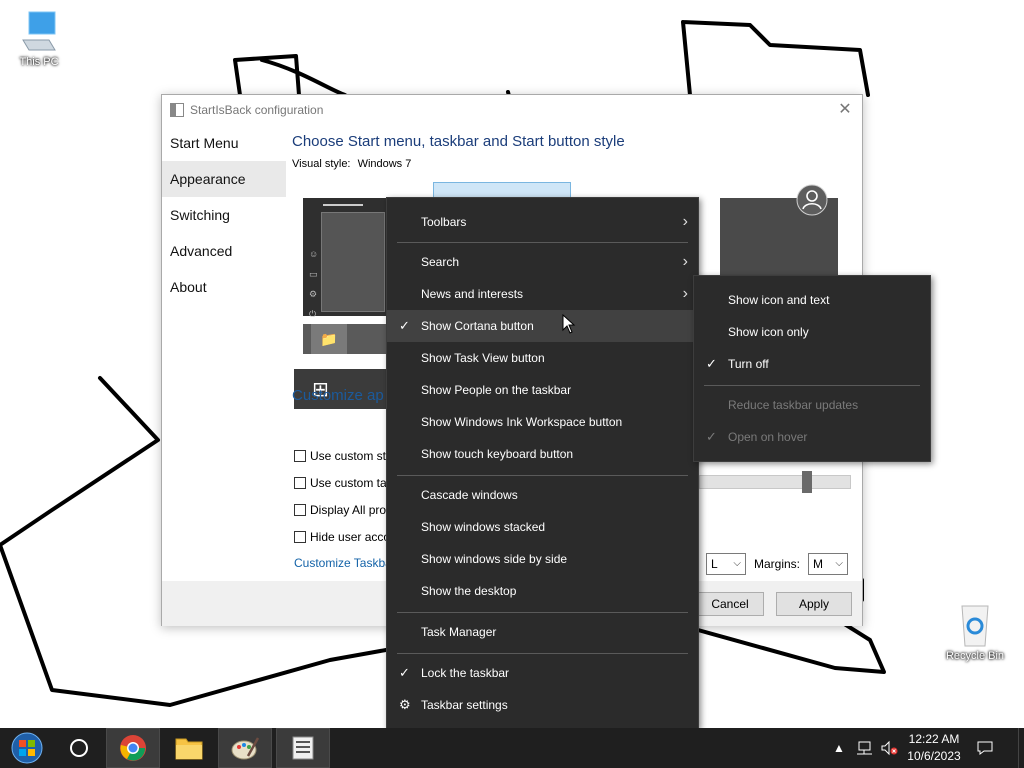 Image resolution: width=1024 pixels, height=768 pixels. What do you see at coordinates (812, 405) in the screenshot?
I see `submenu-item-reduce-taskbar-updates: Reduce taskbar updates` at bounding box center [812, 405].